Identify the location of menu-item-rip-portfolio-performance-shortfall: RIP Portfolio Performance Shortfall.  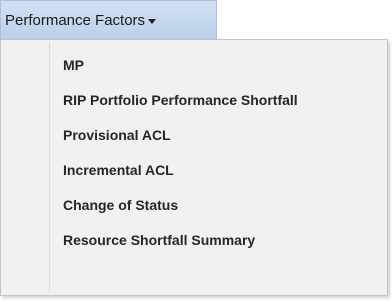
(194, 100).